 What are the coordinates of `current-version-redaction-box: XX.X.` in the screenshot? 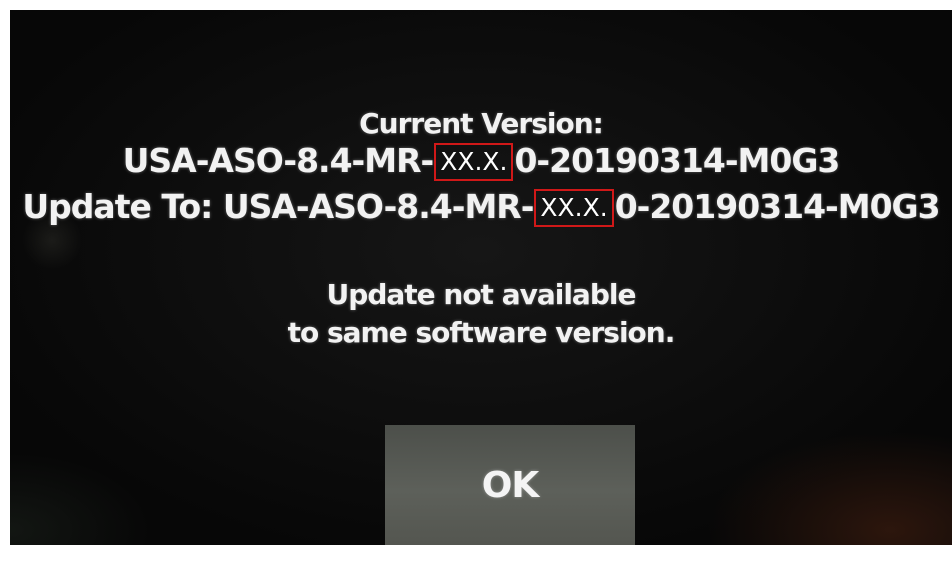 It's located at (474, 162).